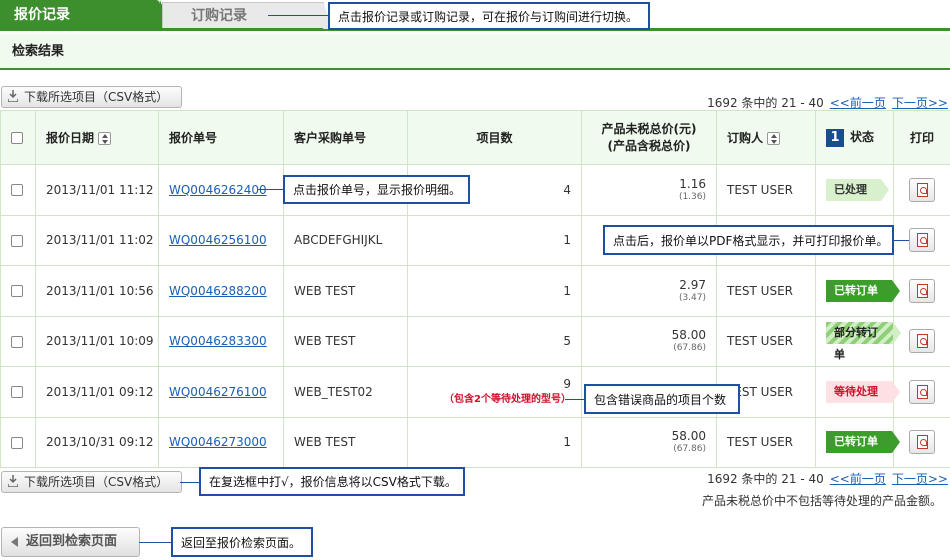  Describe the element at coordinates (70, 542) in the screenshot. I see `back-to-search-button: 返回到检索页面` at that location.